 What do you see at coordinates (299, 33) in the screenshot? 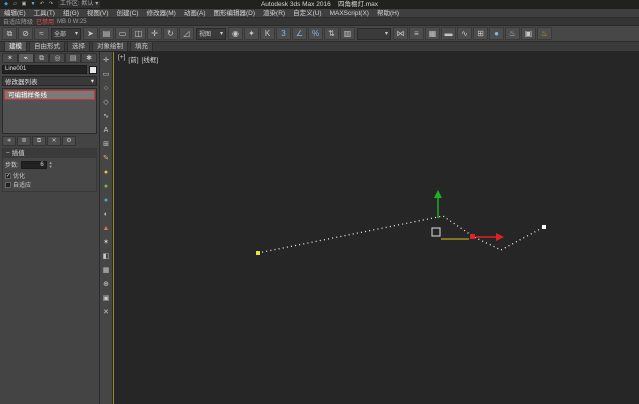
I see `angle-snap-icon: ∠` at bounding box center [299, 33].